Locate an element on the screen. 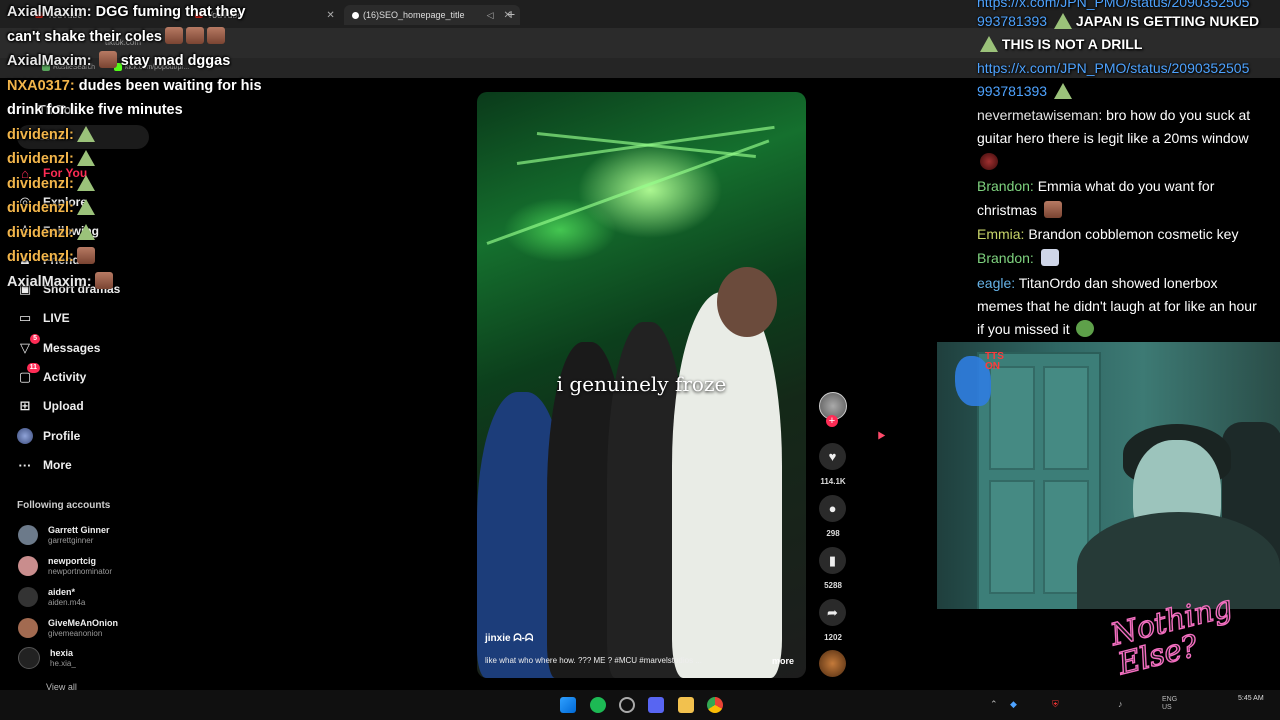 This screenshot has height=720, width=1280. sidebar-item-live: ▭ LIVE is located at coordinates (43, 318).